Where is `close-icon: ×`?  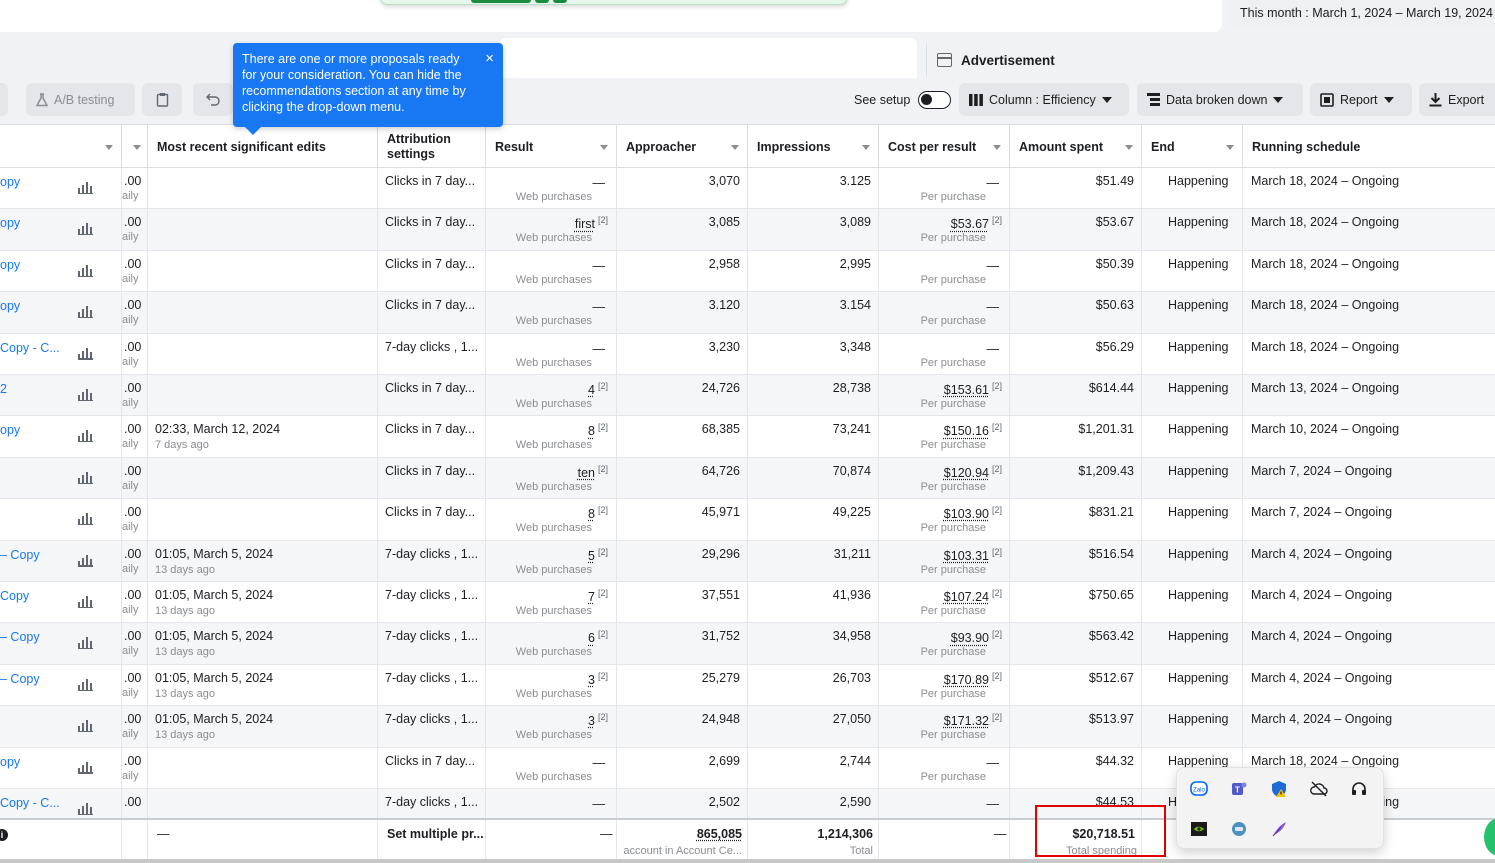 close-icon: × is located at coordinates (489, 58).